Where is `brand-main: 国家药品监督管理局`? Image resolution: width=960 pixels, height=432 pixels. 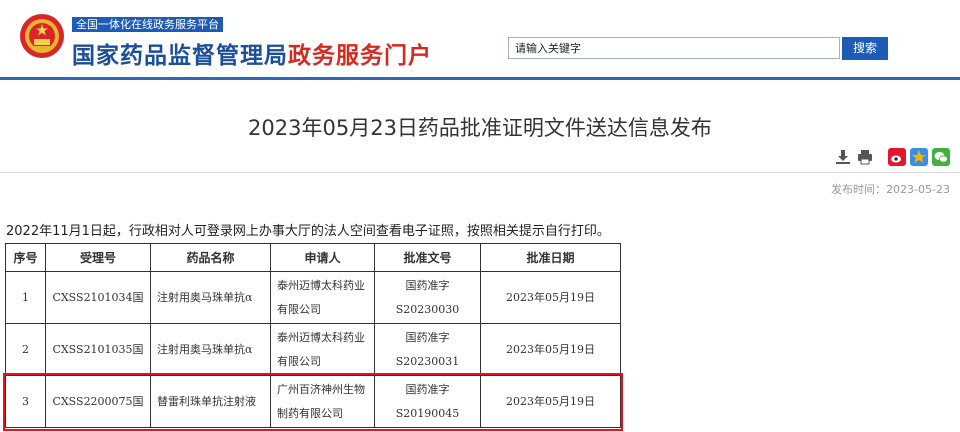
brand-main: 国家药品监督管理局 is located at coordinates (180, 56).